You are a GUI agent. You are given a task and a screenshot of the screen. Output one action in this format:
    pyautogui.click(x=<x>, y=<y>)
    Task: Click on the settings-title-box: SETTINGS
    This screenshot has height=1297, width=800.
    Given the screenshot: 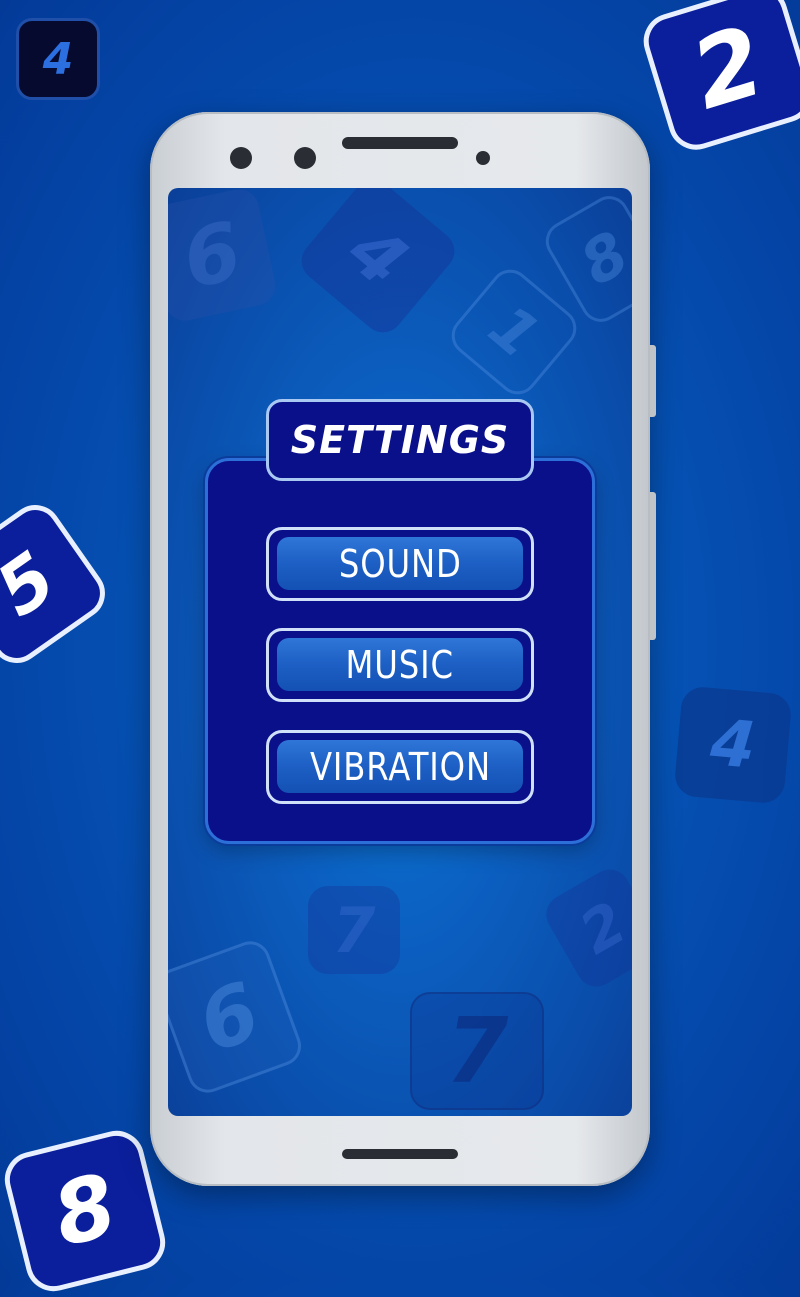 What is the action you would take?
    pyautogui.click(x=400, y=440)
    